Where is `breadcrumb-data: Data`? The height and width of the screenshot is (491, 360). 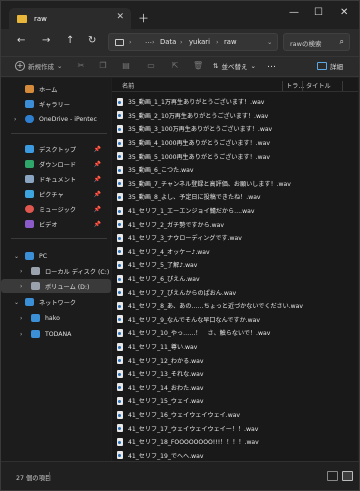 breadcrumb-data: Data is located at coordinates (168, 42).